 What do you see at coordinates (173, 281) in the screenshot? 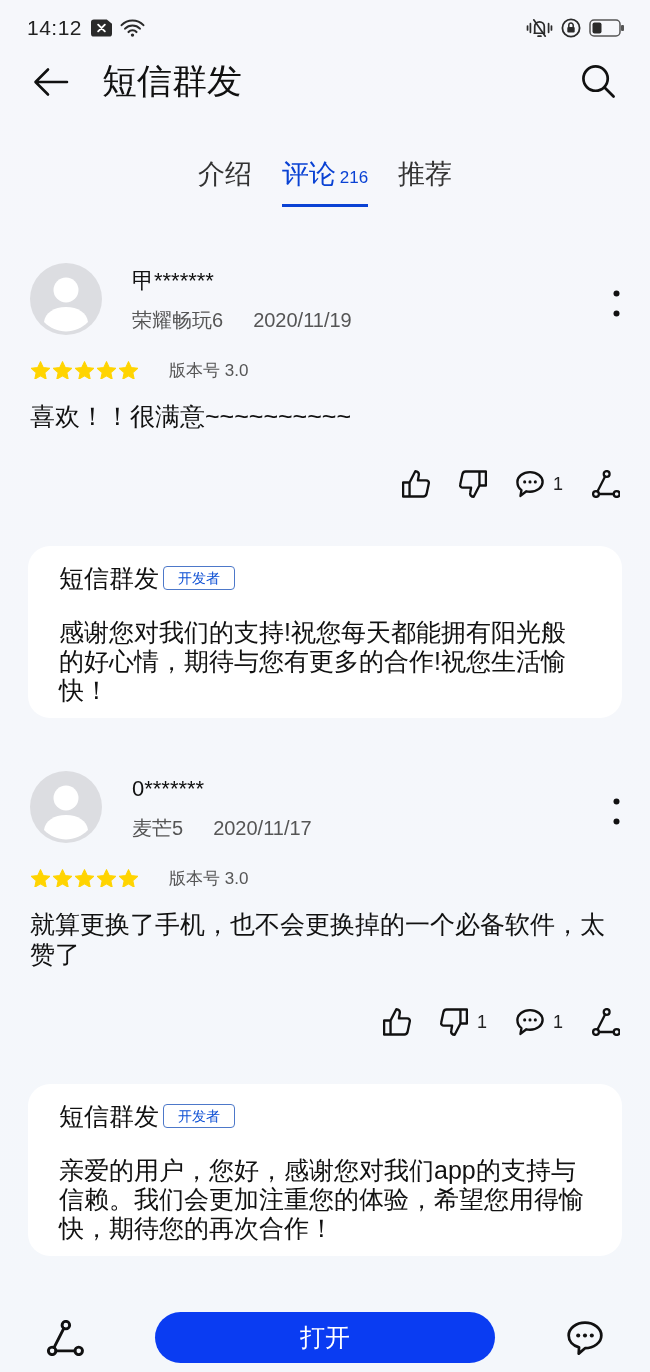
I see `user-name: 甲*******` at bounding box center [173, 281].